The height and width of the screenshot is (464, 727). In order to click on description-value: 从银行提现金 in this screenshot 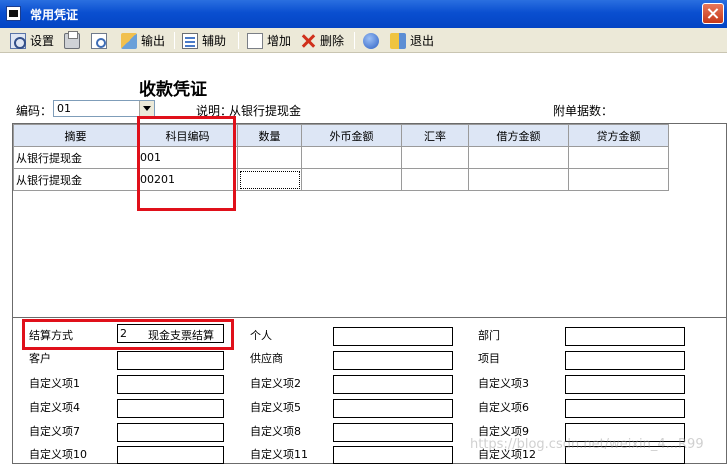, I will do `click(265, 111)`.